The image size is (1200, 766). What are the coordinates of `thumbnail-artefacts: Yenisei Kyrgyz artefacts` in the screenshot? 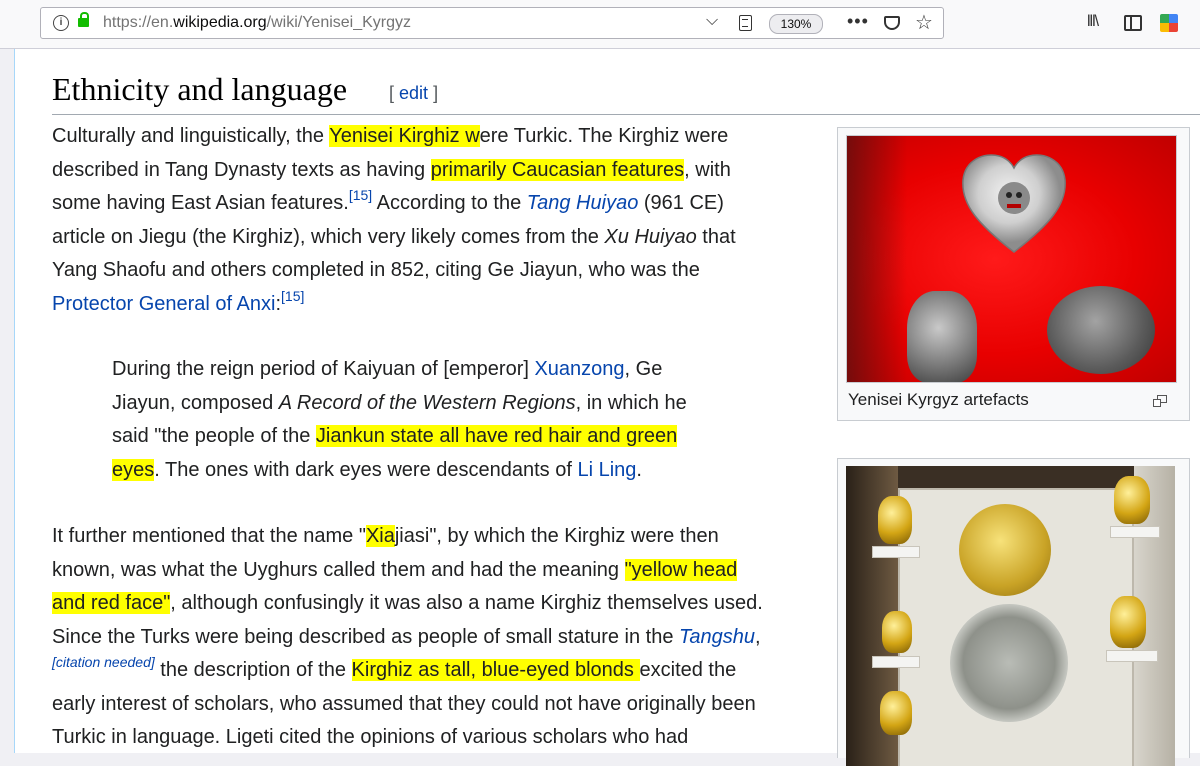 It's located at (1013, 274).